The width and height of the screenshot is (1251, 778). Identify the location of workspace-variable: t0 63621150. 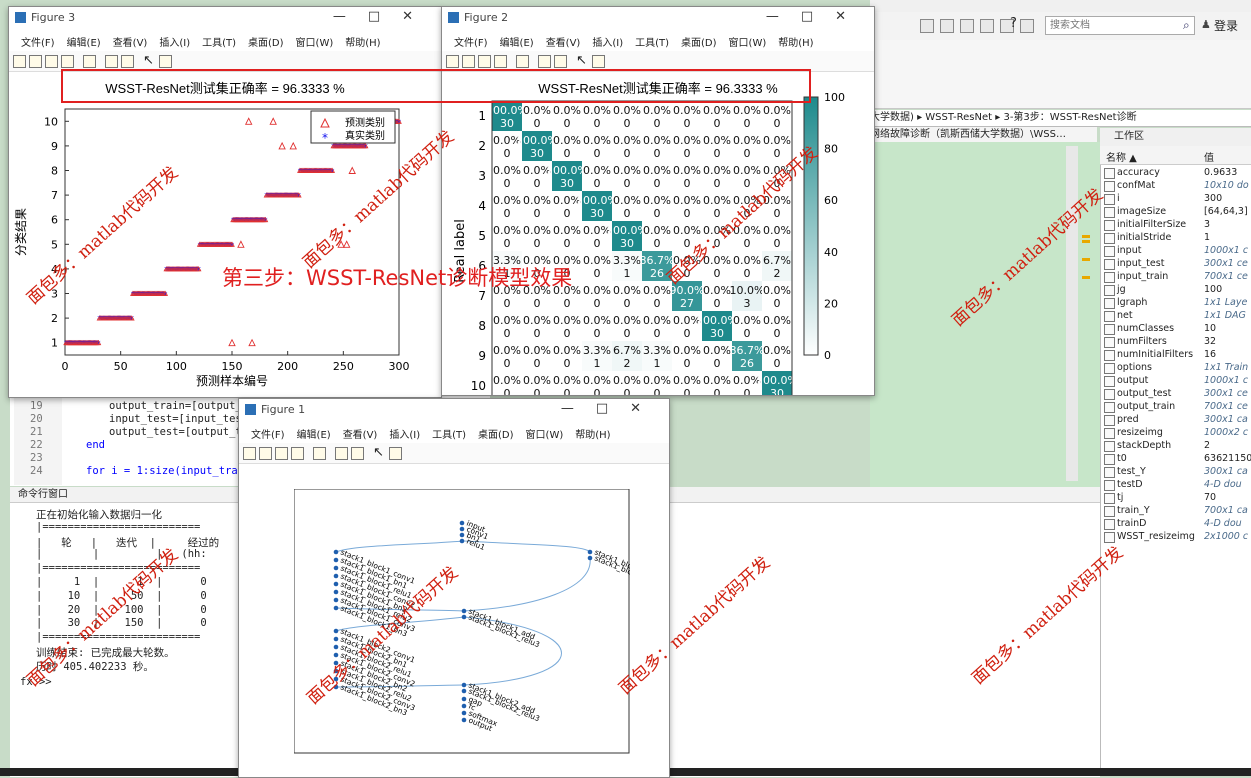
(1175, 458).